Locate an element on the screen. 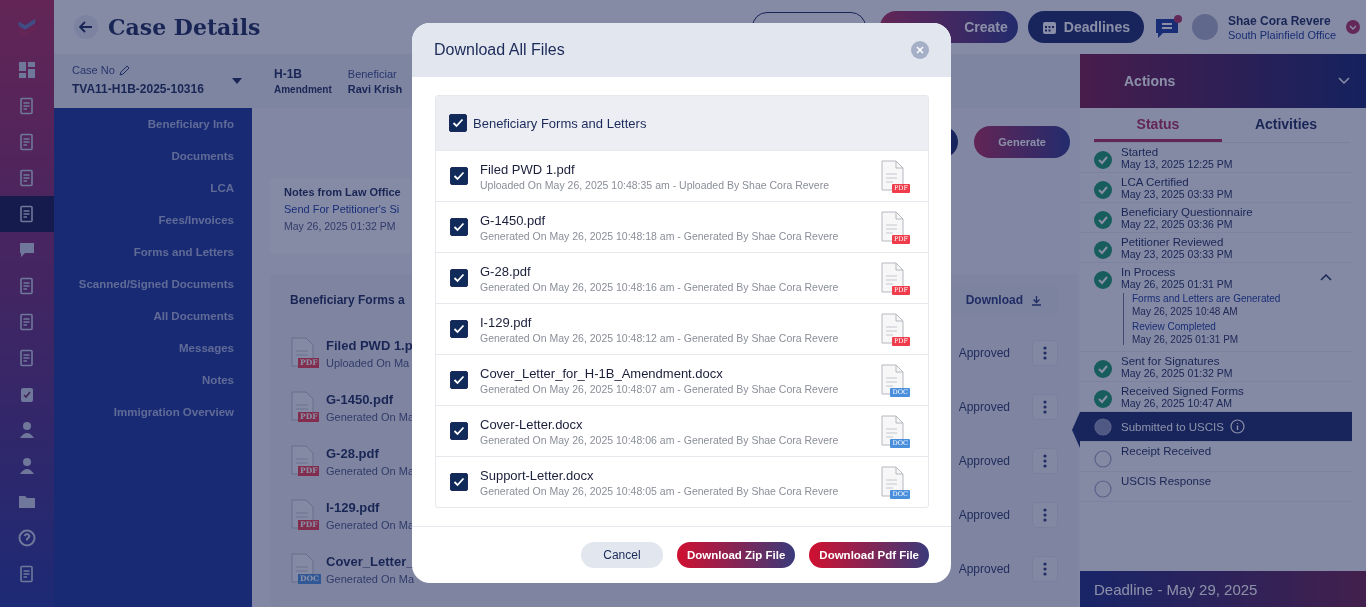  sidebar-item: Immigration Overview is located at coordinates (173, 412).